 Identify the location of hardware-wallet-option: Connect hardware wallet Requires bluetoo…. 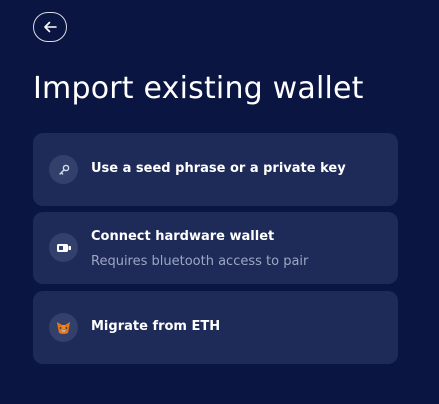
(215, 248).